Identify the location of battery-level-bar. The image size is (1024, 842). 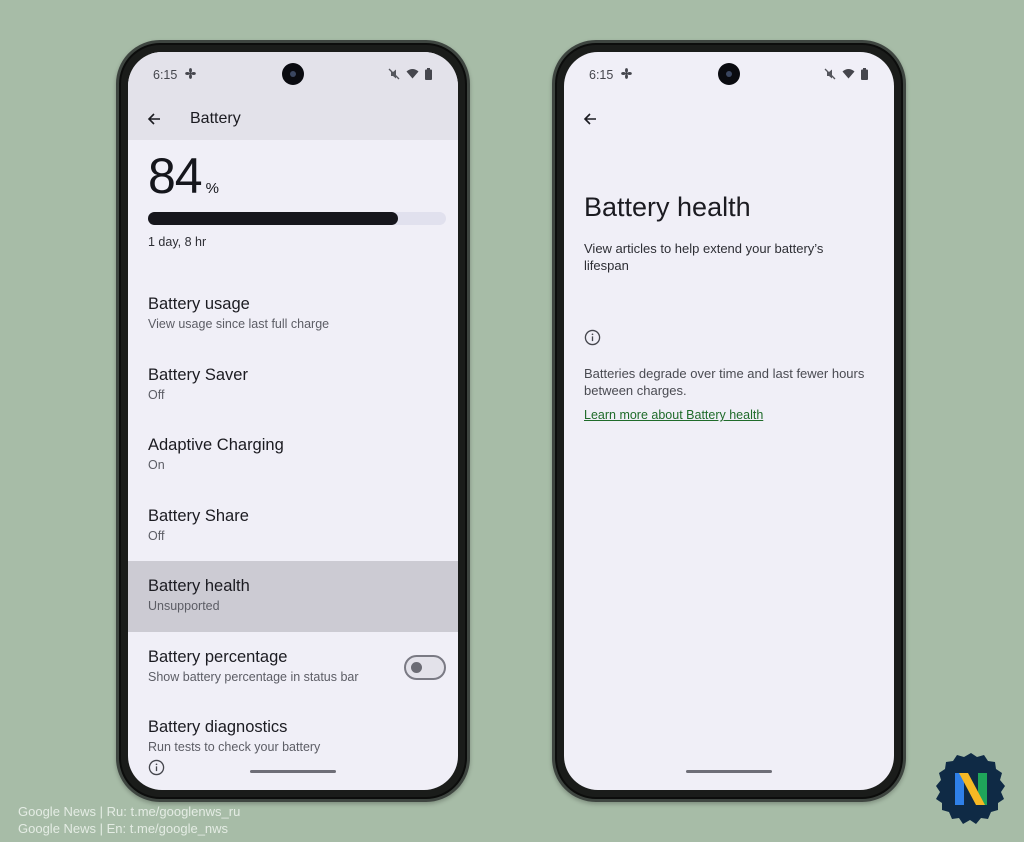
(297, 218).